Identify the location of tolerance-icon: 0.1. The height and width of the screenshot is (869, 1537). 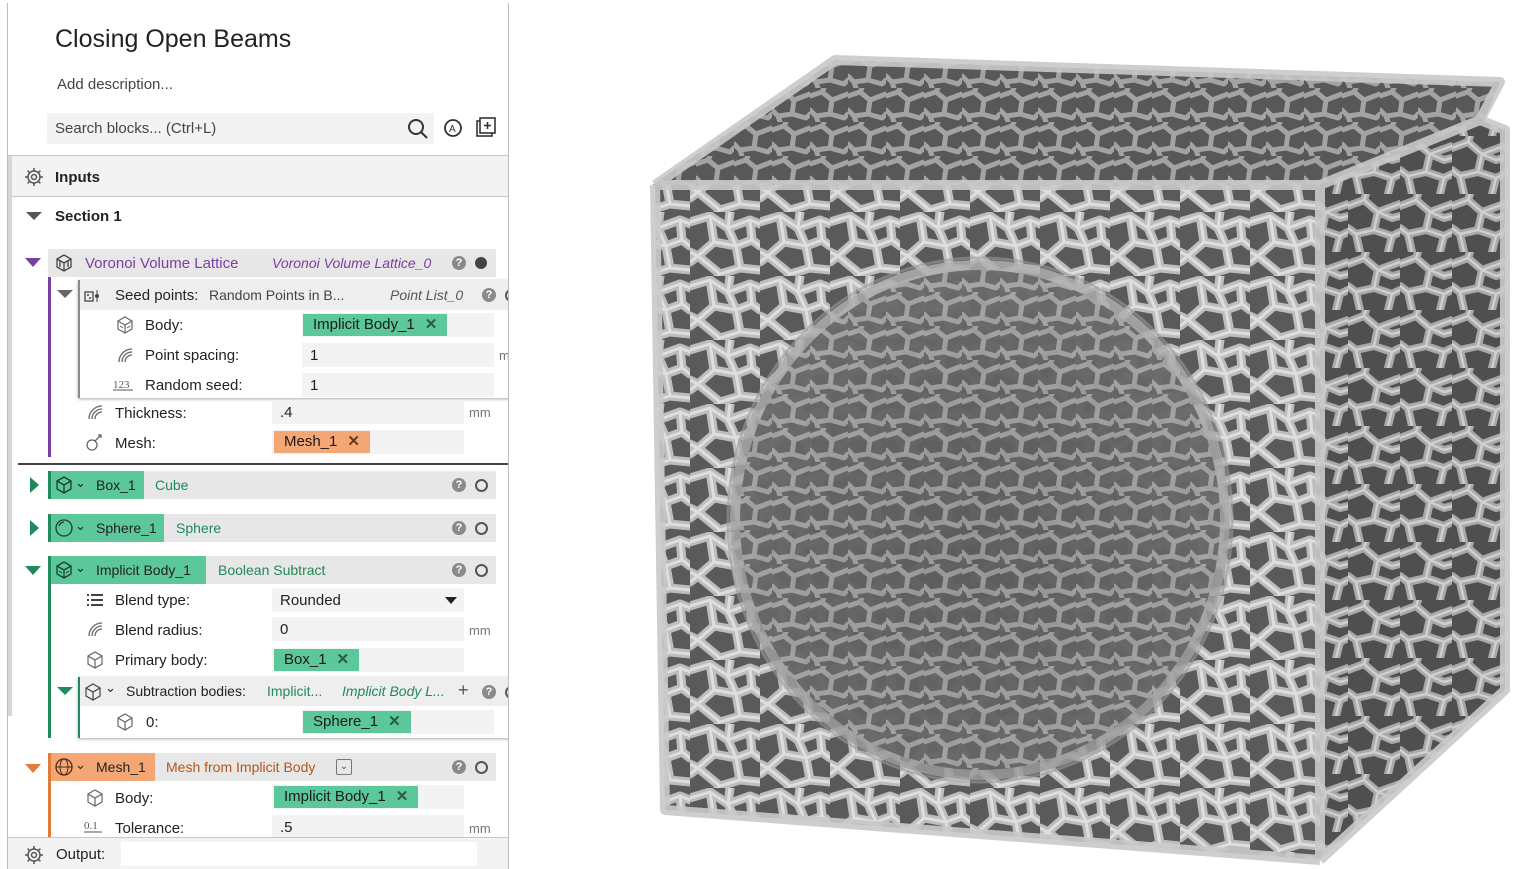
(93, 826).